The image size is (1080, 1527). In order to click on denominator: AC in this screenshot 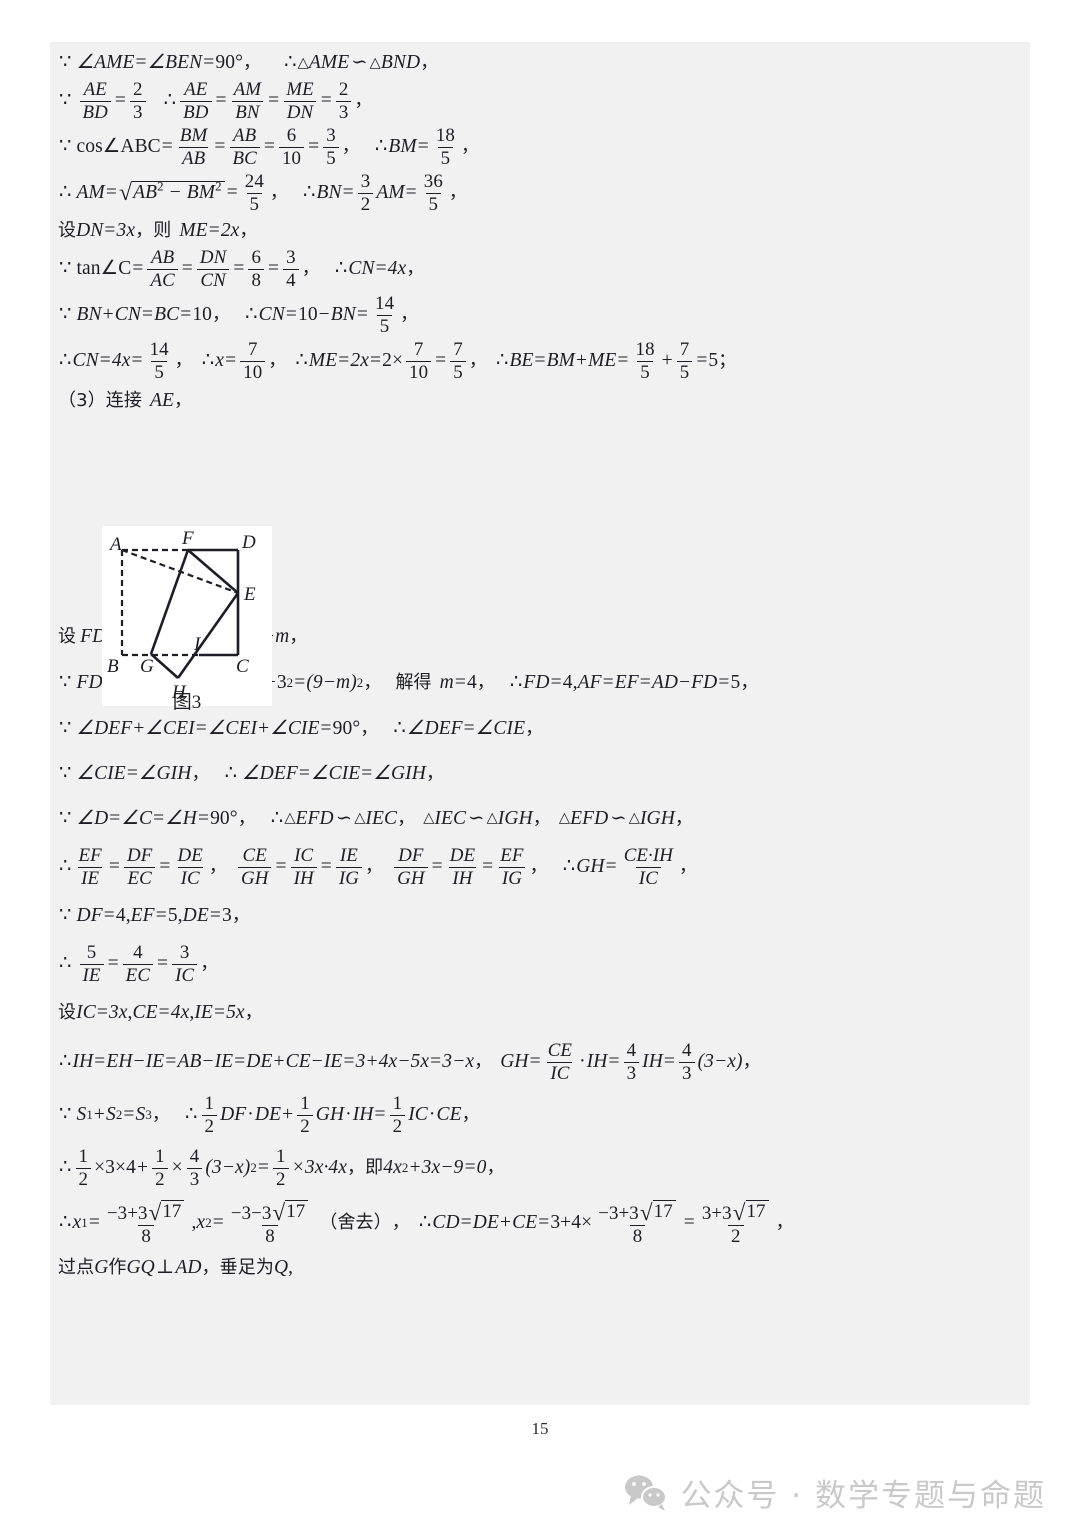, I will do `click(162, 279)`.